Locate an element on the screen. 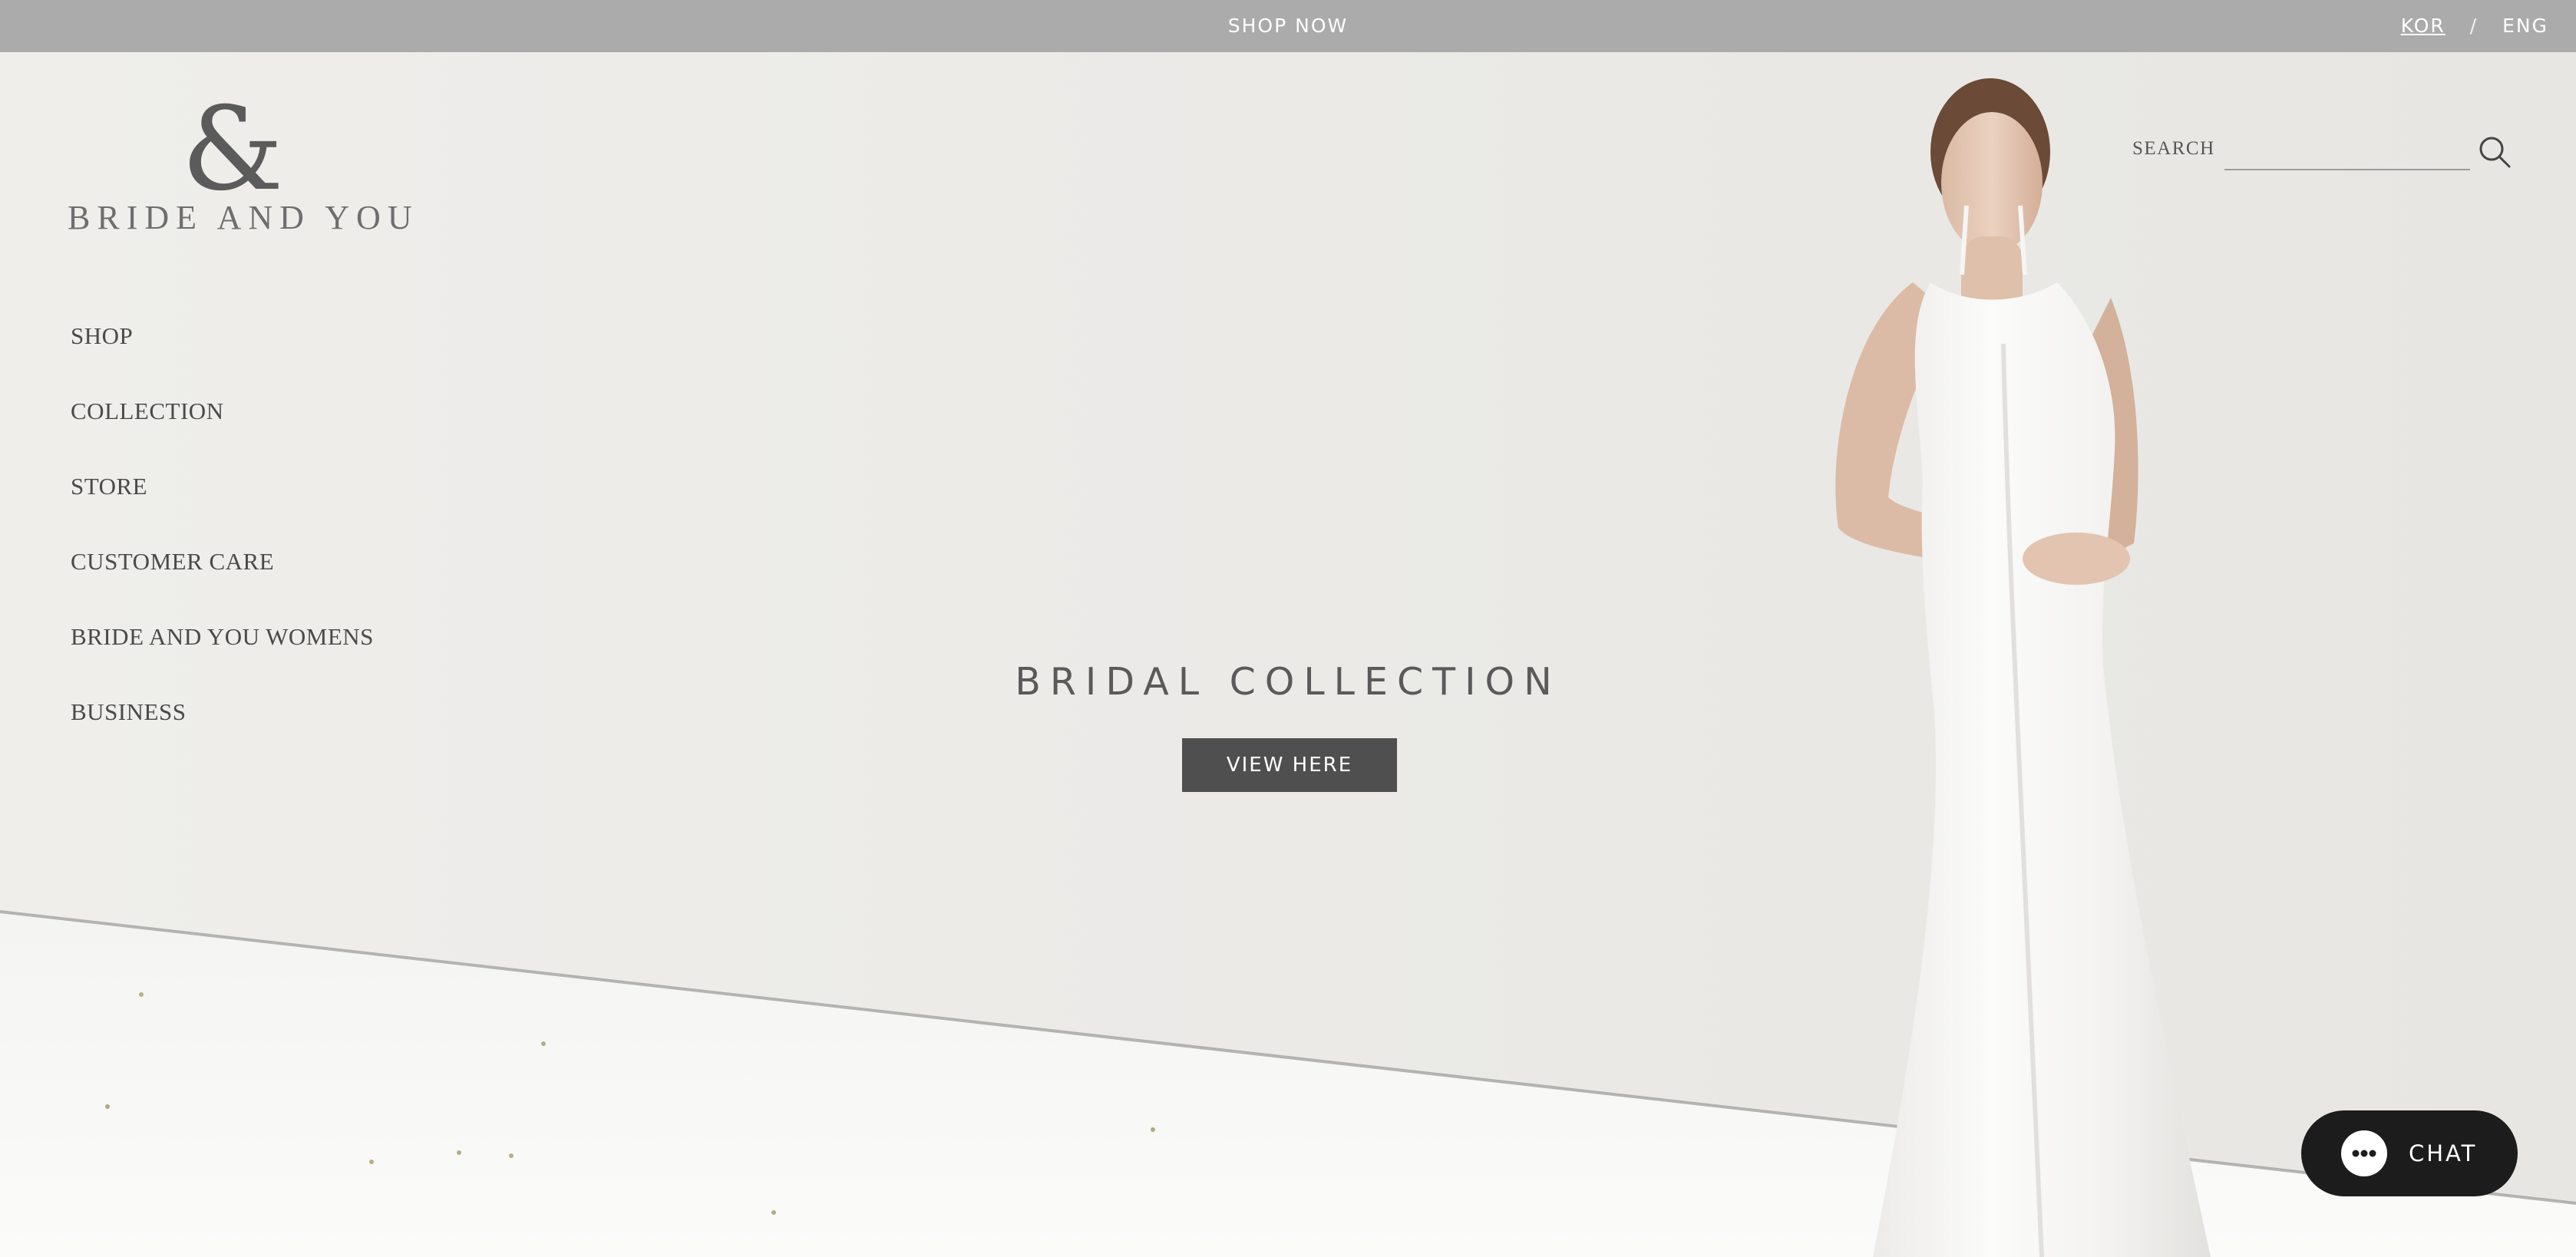 Image resolution: width=2576 pixels, height=1257 pixels. nav-item-collection: COLLECTION is located at coordinates (222, 436).